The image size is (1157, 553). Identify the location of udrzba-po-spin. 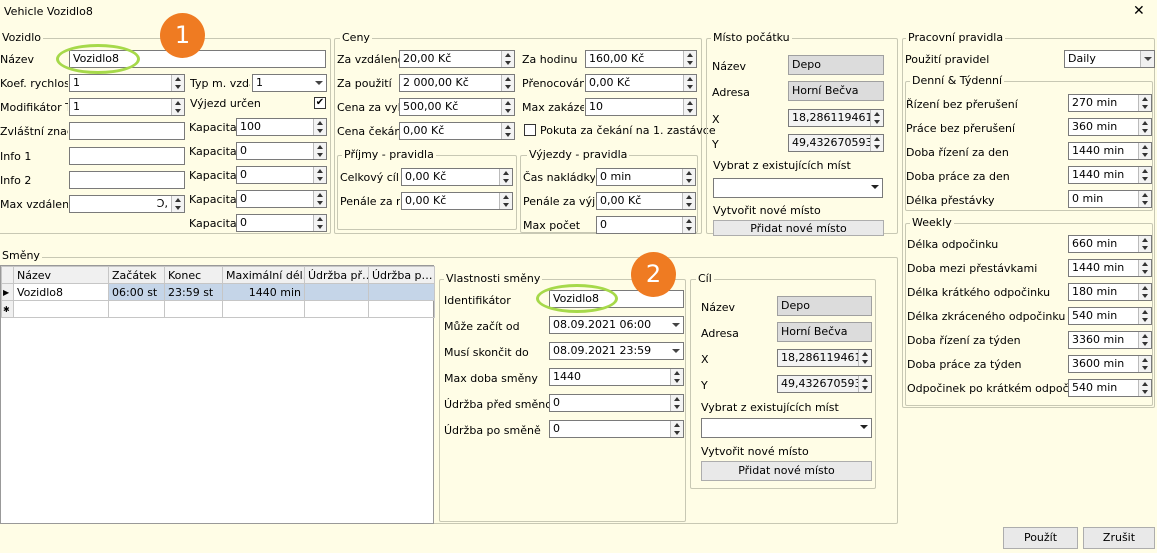
(676, 429).